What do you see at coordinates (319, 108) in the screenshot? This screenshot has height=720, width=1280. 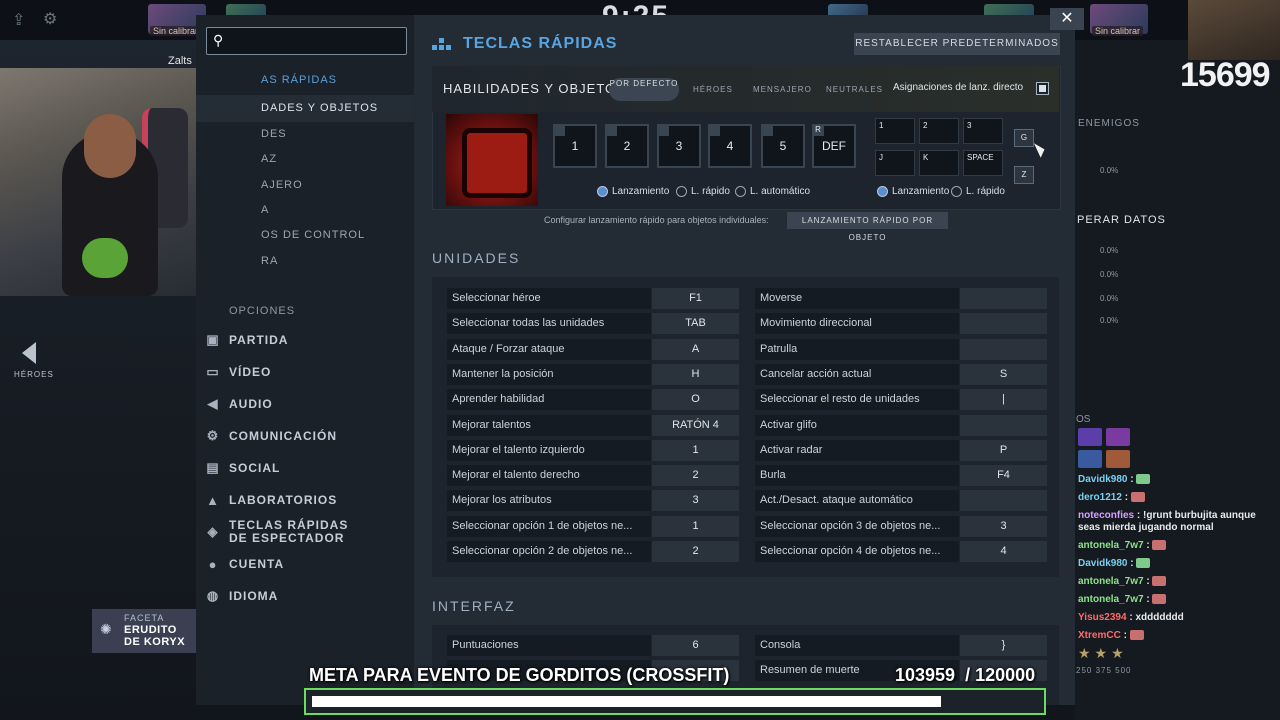 I see `subnav-abilities-items: DADES Y OBJETOS` at bounding box center [319, 108].